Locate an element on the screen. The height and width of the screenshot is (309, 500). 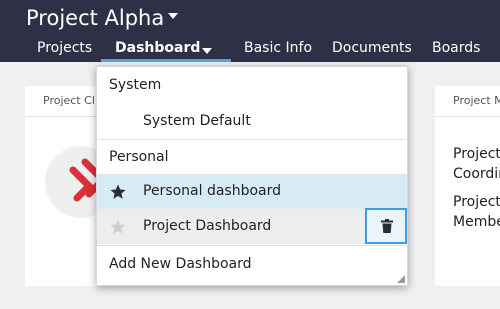
resize-grip-icon is located at coordinates (401, 279).